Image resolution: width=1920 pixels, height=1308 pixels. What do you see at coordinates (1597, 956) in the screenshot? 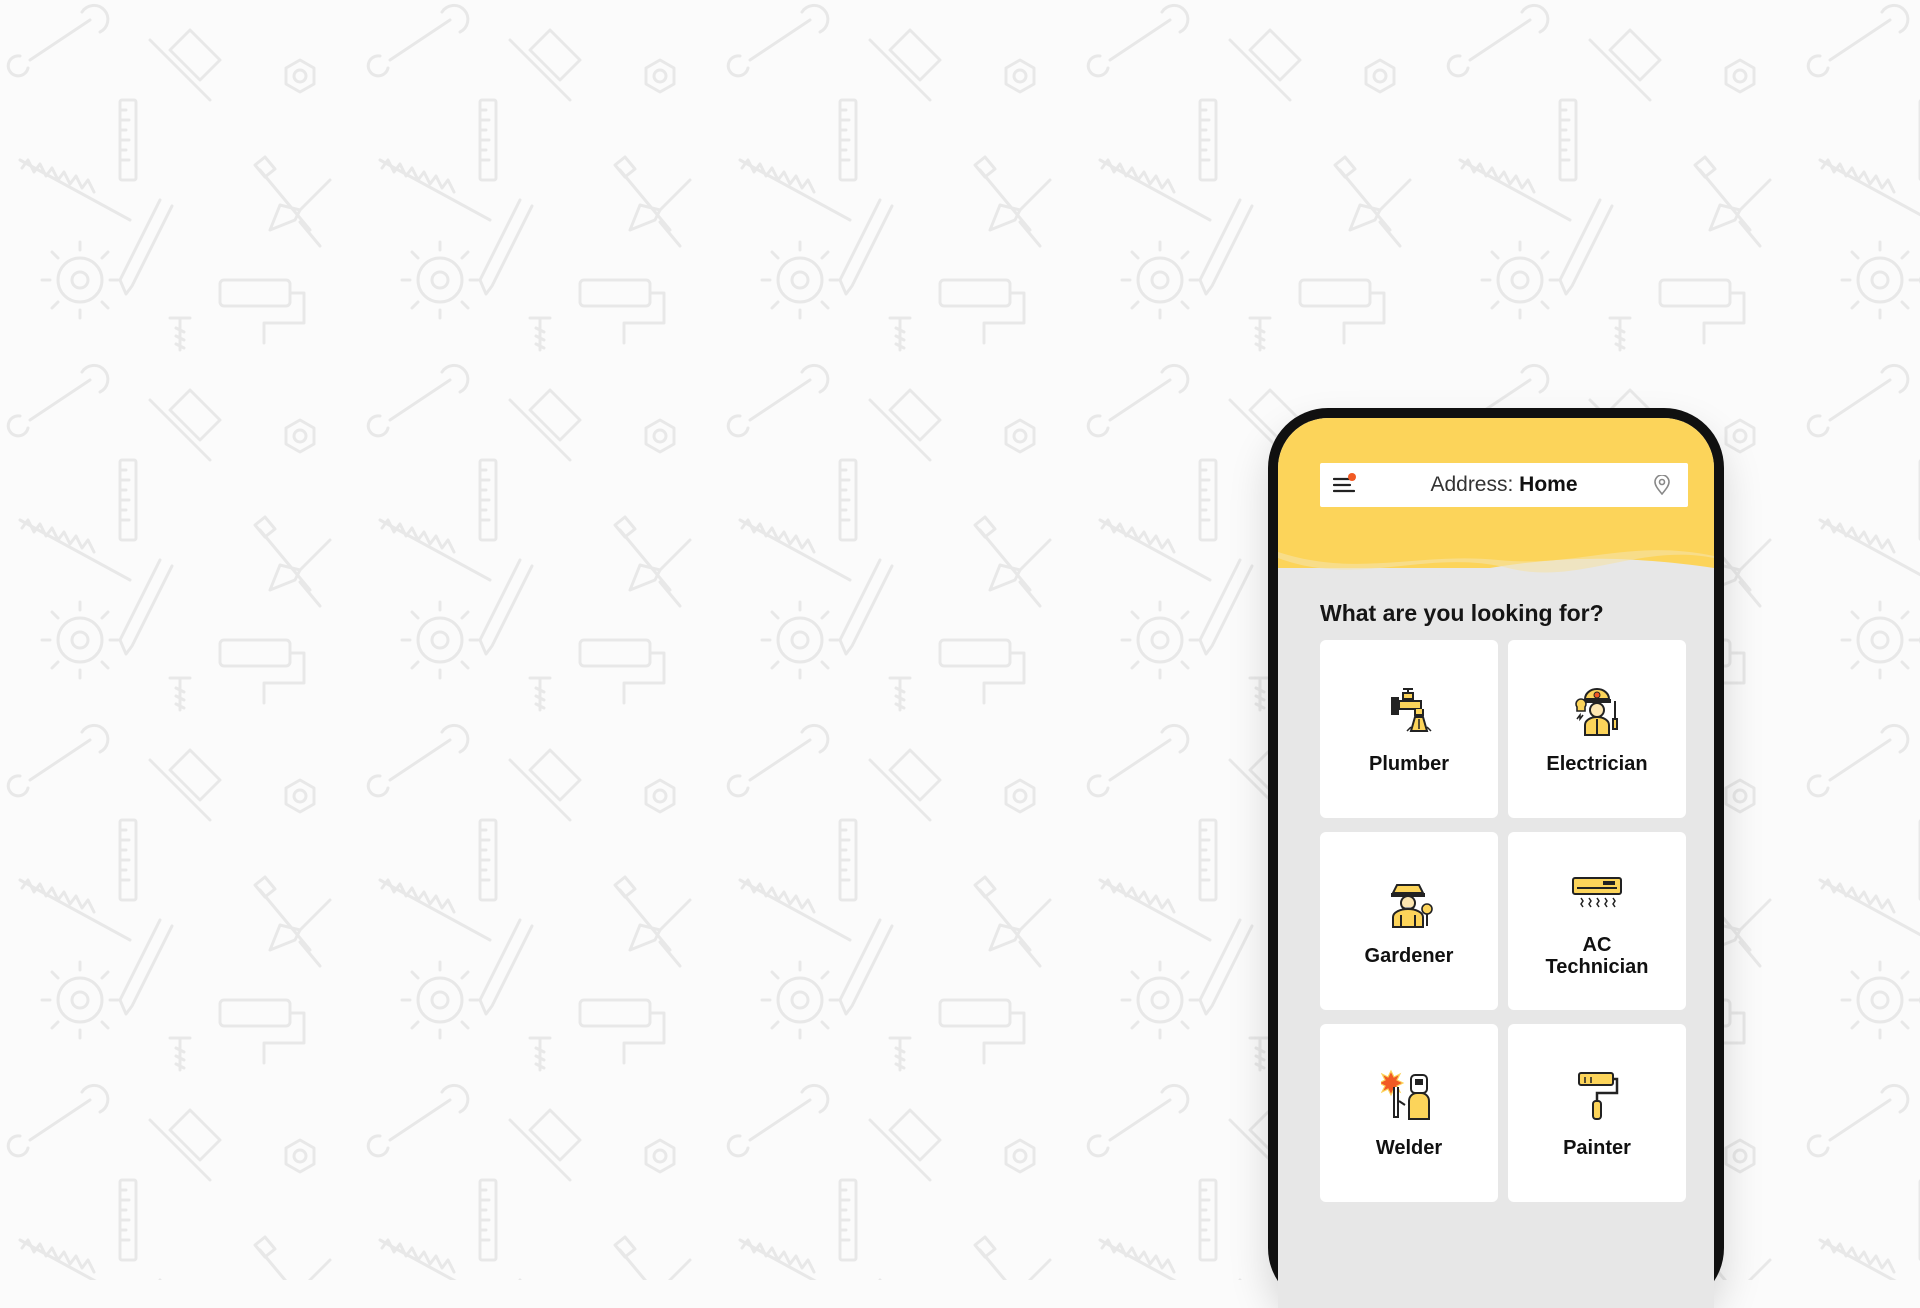
I see `category-label: AC Technician` at bounding box center [1597, 956].